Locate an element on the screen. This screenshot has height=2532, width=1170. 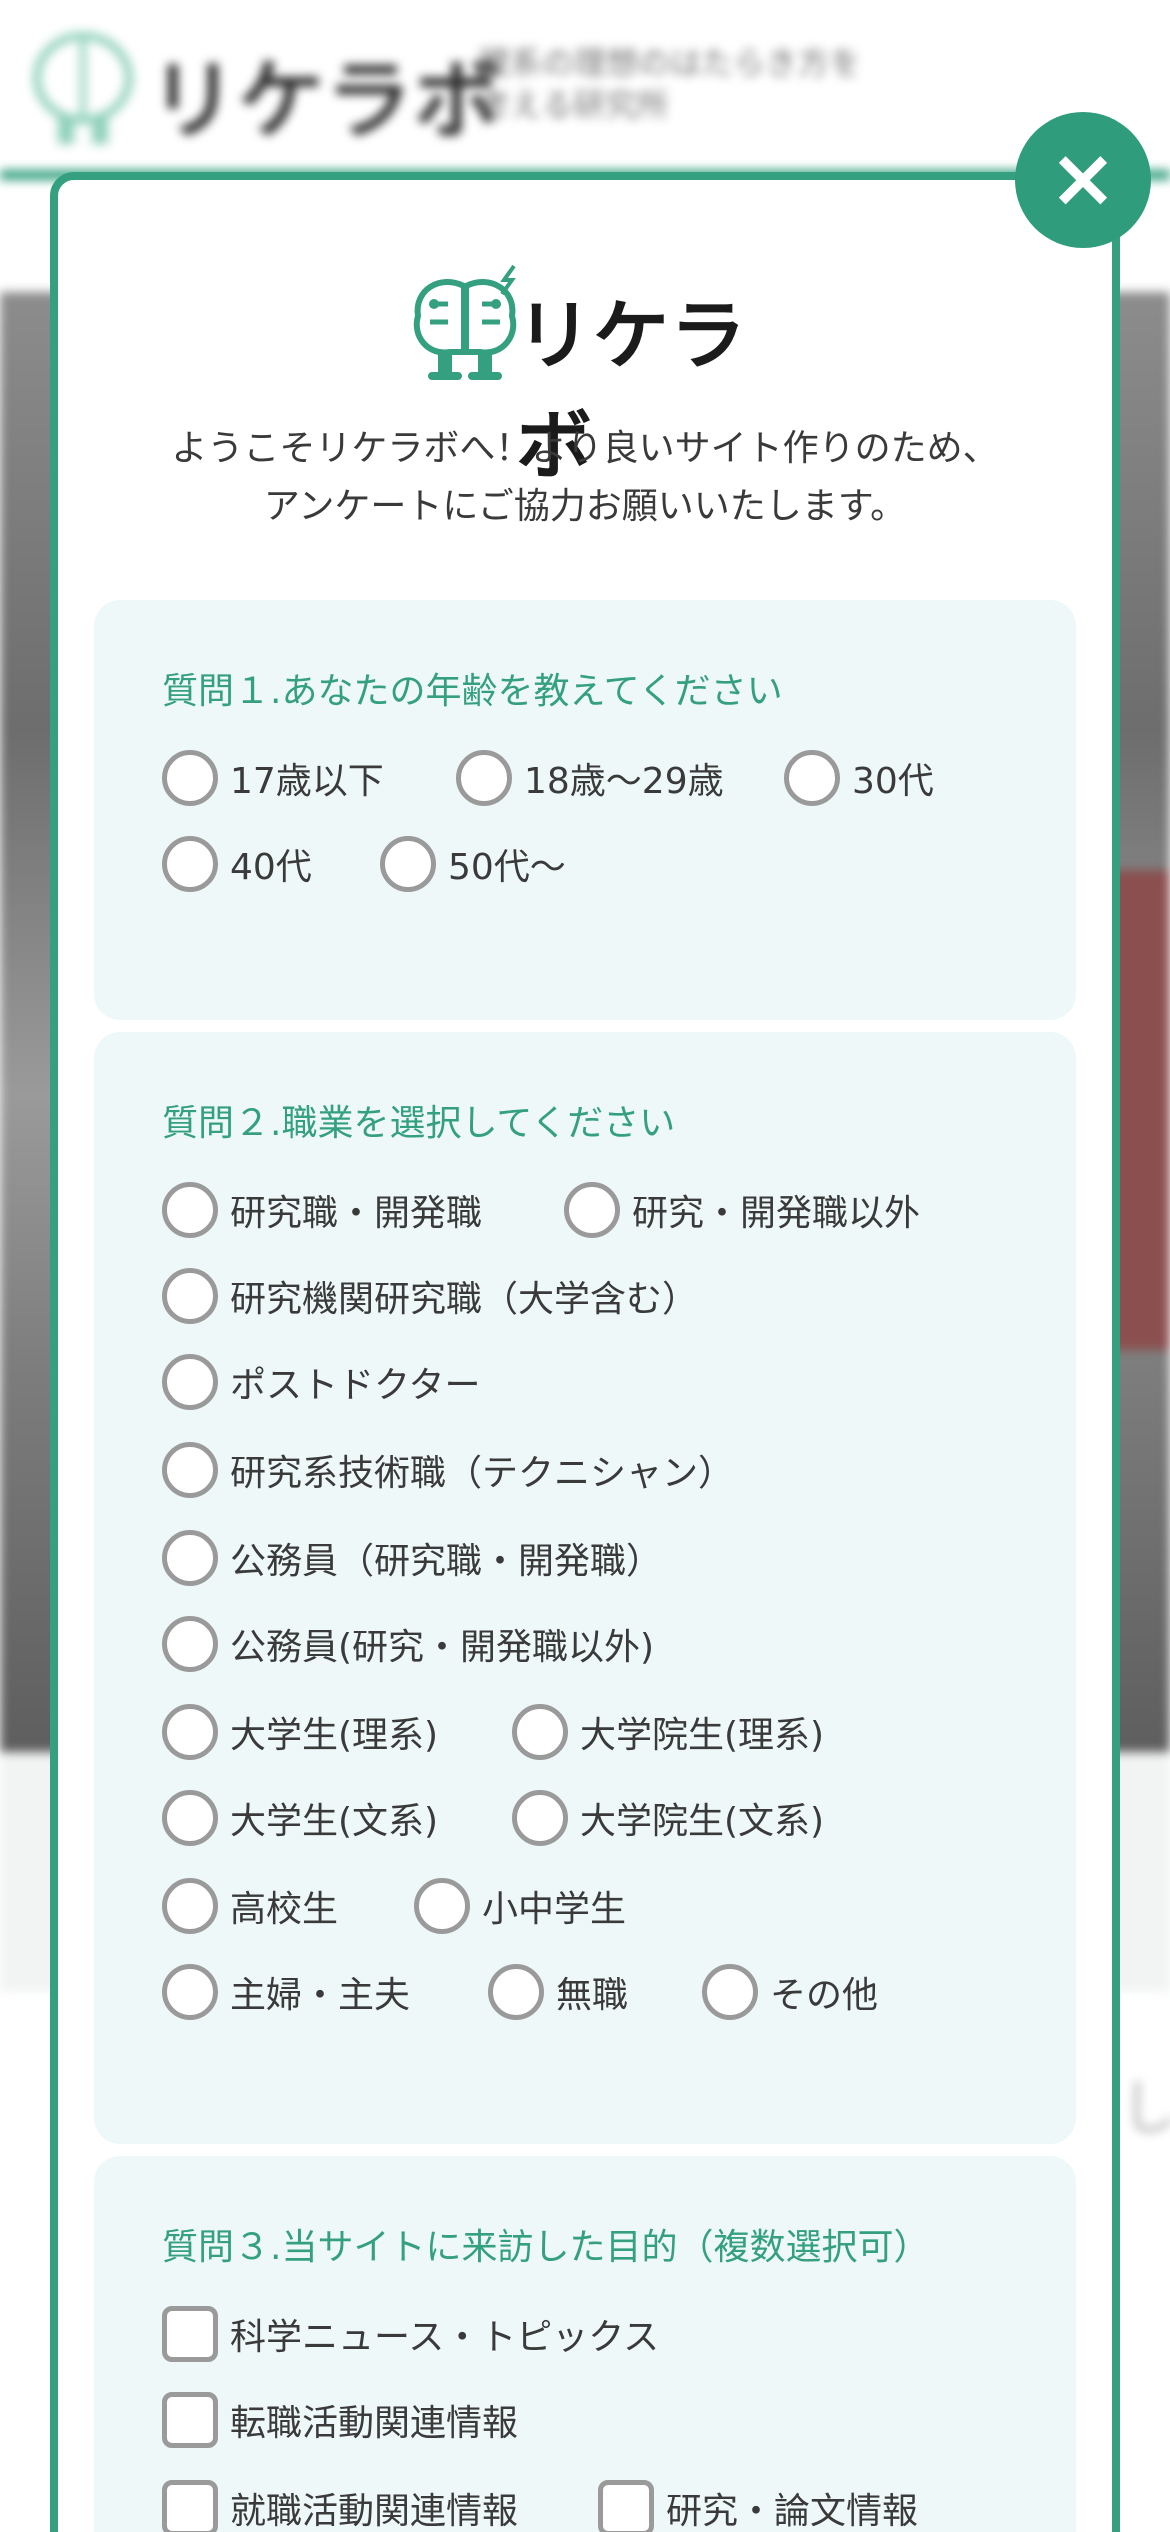
background-tagline-line2: 考える研究所 is located at coordinates (574, 105).